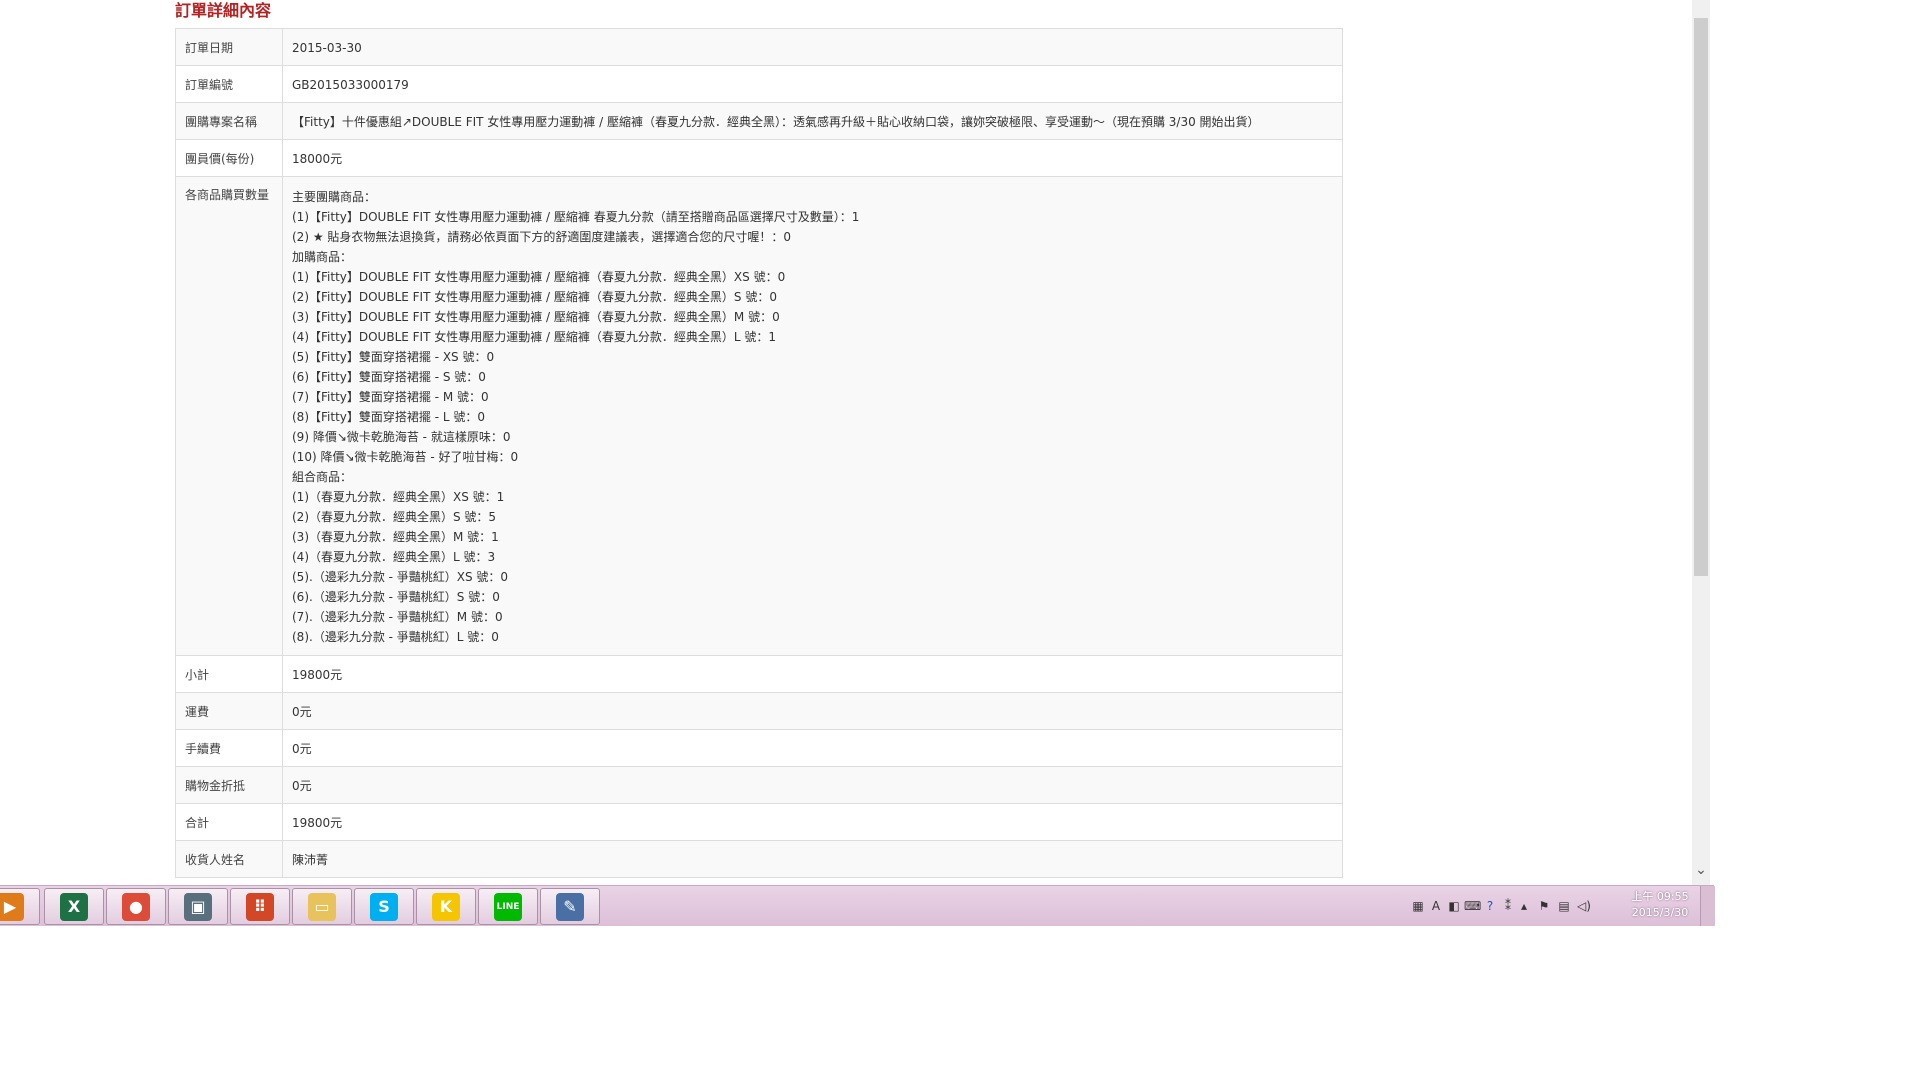 The width and height of the screenshot is (1920, 1080). What do you see at coordinates (229, 785) in the screenshot?
I see `row-label: 購物金折抵` at bounding box center [229, 785].